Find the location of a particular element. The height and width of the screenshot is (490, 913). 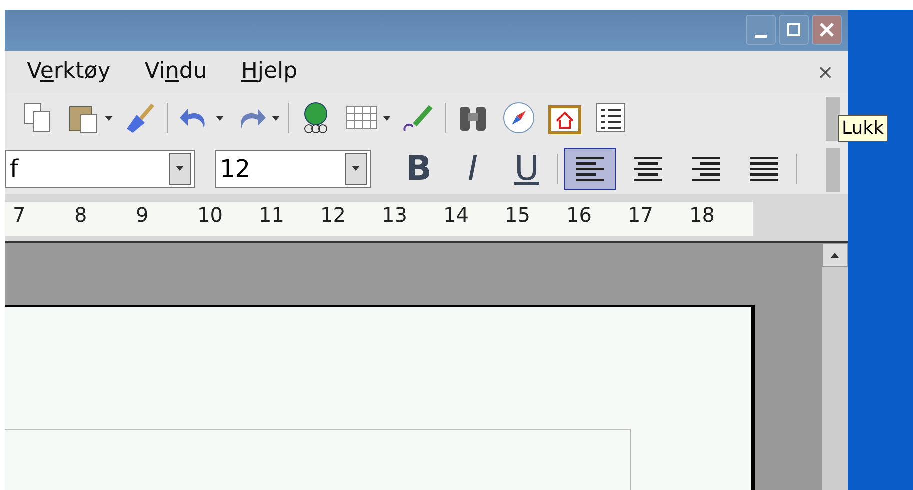

maximize-icon is located at coordinates (794, 30).